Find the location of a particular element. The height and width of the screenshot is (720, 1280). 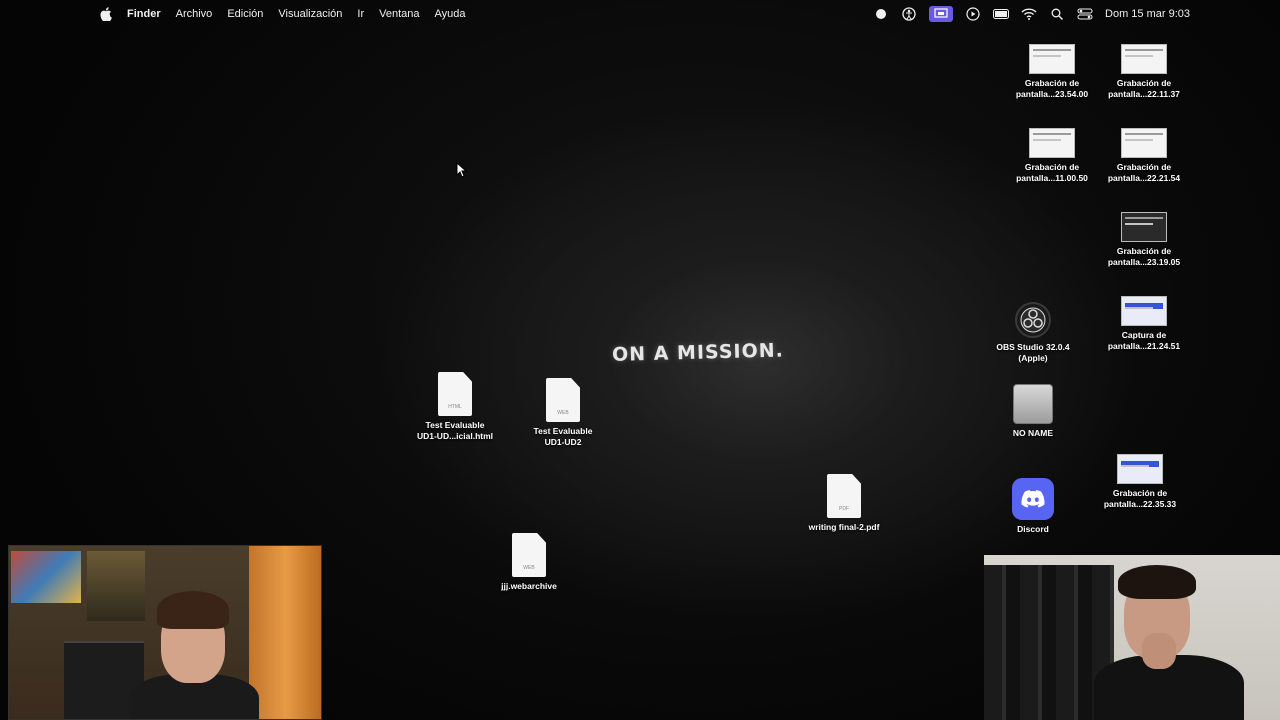

mouse-cursor-icon is located at coordinates (462, 169).